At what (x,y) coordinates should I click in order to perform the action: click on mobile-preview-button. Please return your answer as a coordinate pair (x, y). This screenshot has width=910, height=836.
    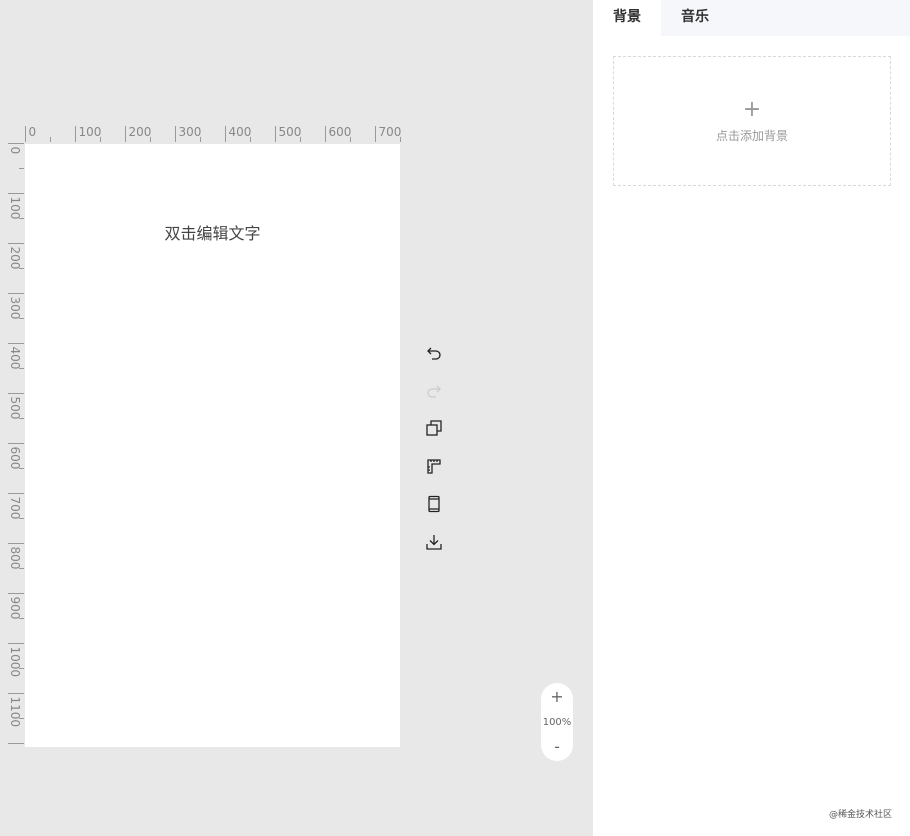
    Looking at the image, I should click on (434, 504).